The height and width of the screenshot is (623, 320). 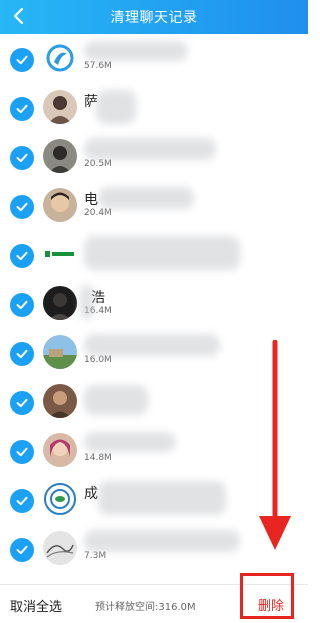 What do you see at coordinates (145, 607) in the screenshot?
I see `release-space-label: 预计释放空间:316.0M` at bounding box center [145, 607].